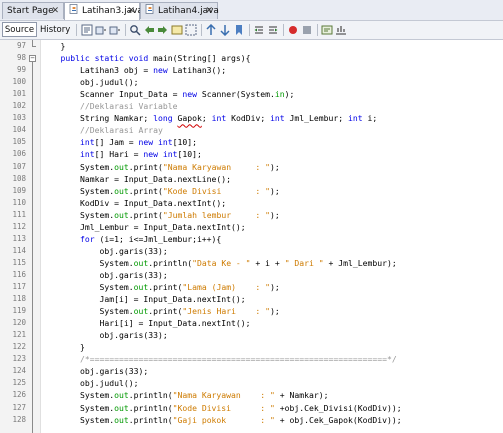 This screenshot has height=433, width=503. I want to click on fold-collapse-icon: −, so click(32, 58).